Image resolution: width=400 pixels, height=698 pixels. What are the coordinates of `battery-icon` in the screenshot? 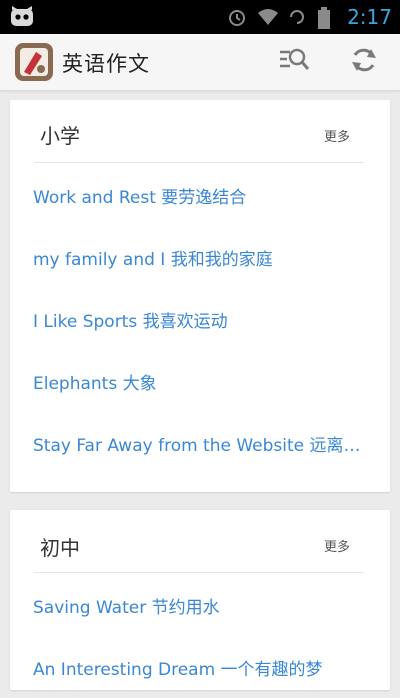 It's located at (327, 18).